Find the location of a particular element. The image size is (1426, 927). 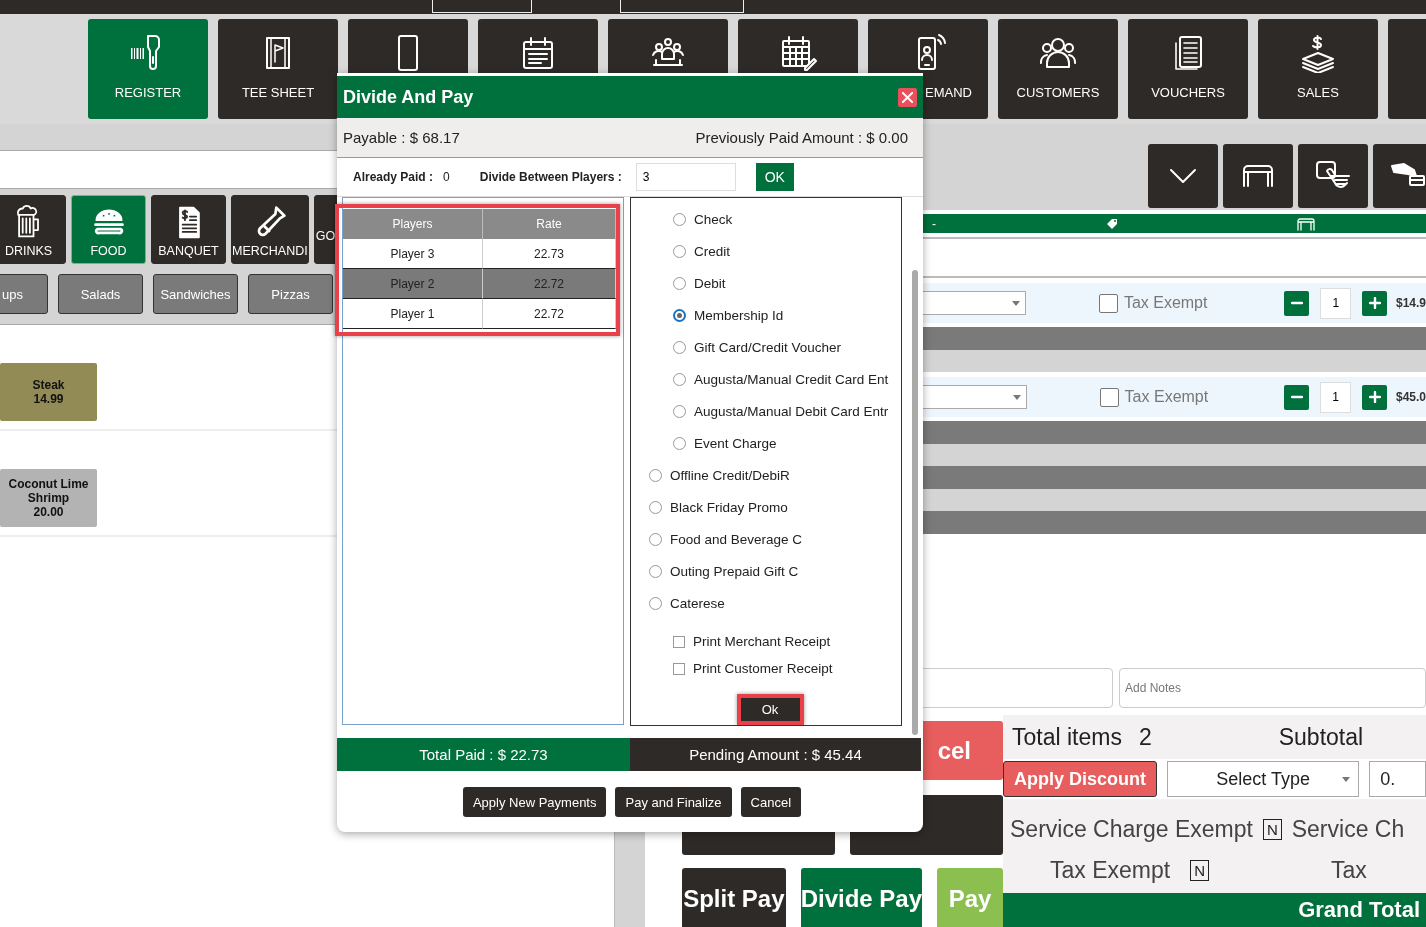

checkbox-option: Print Customer Receipt is located at coordinates (766, 669).